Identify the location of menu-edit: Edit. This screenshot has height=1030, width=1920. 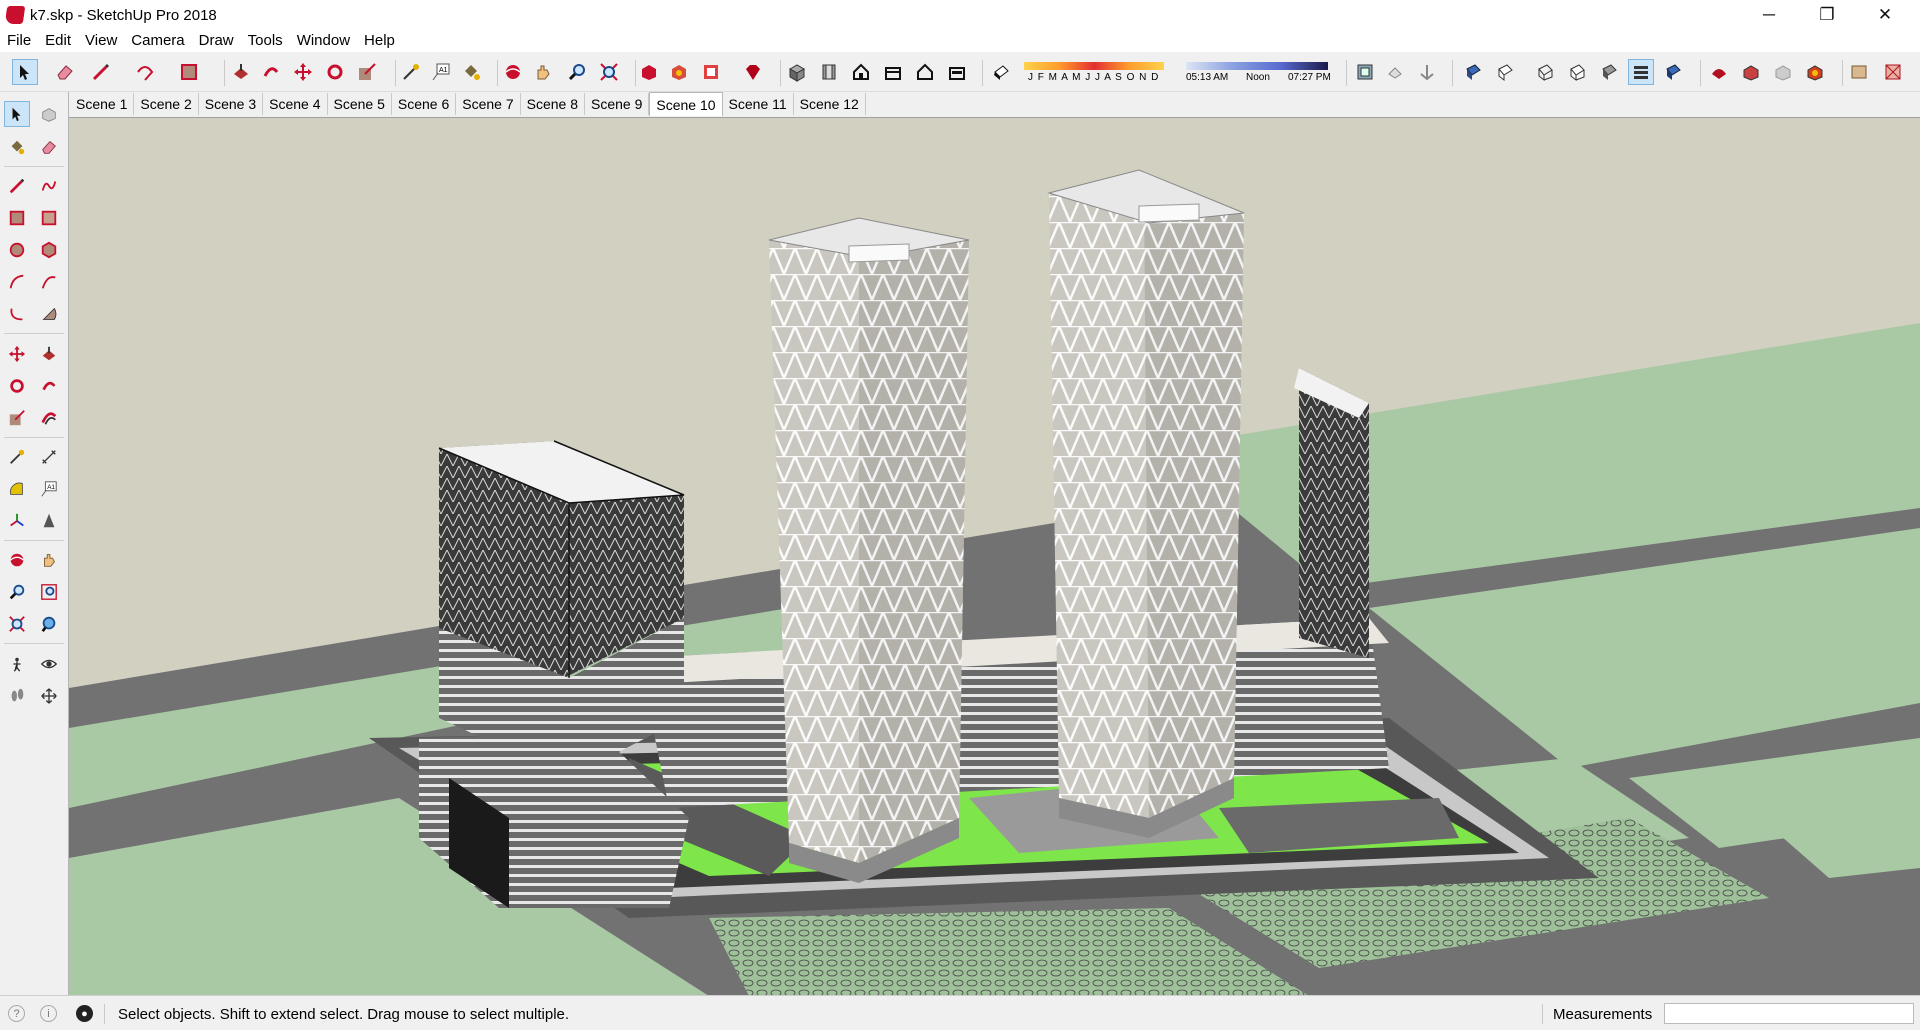
(58, 41).